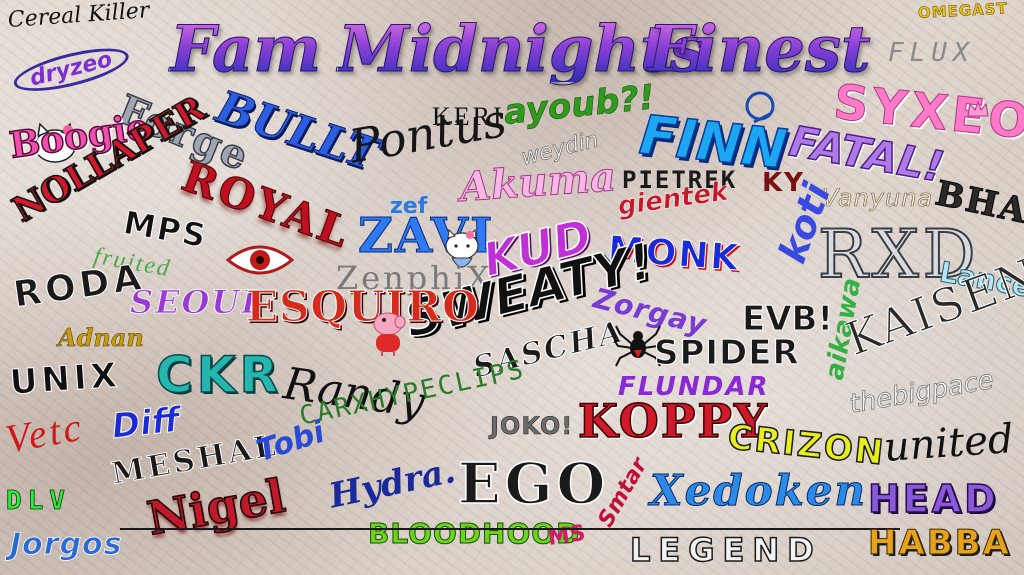 The image size is (1024, 575). What do you see at coordinates (79, 286) in the screenshot?
I see `tag-roda: RODA` at bounding box center [79, 286].